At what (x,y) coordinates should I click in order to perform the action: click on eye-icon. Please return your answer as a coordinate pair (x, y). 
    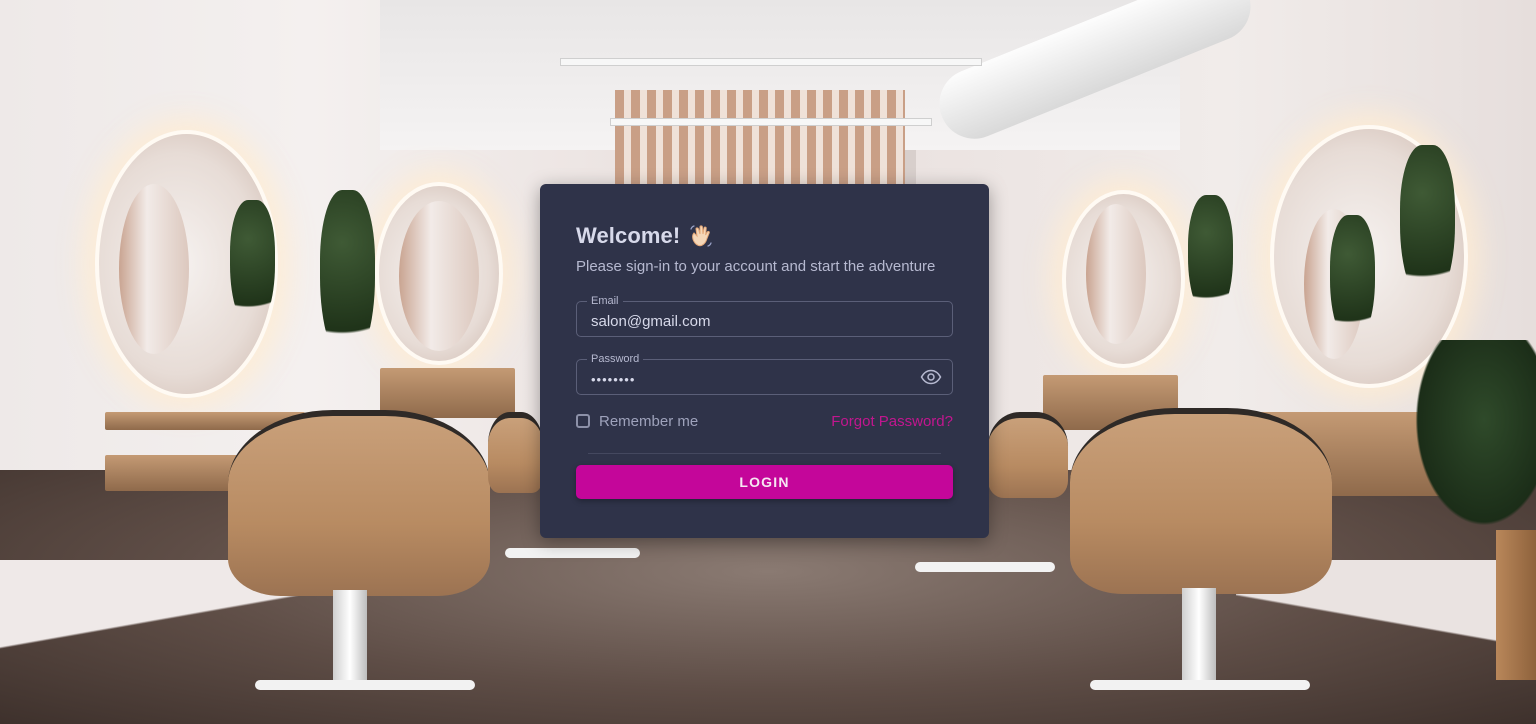
    Looking at the image, I should click on (931, 377).